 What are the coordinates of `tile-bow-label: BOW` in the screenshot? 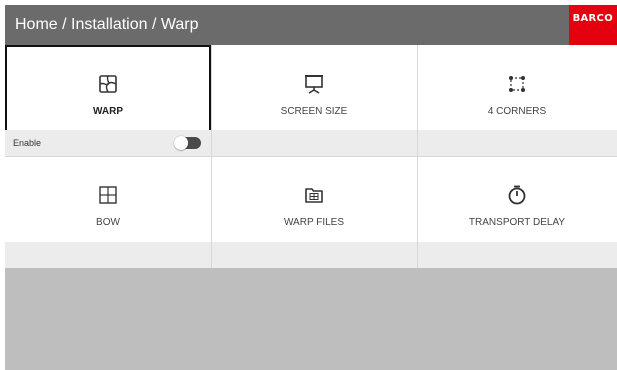 It's located at (108, 222).